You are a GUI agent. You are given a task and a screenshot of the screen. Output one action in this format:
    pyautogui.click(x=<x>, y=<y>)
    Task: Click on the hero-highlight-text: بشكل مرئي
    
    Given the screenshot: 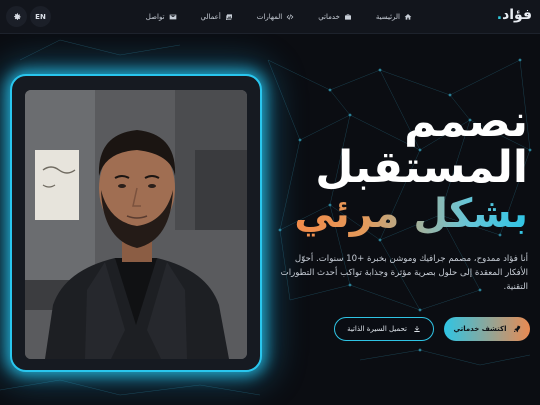 What is the action you would take?
    pyautogui.click(x=411, y=214)
    